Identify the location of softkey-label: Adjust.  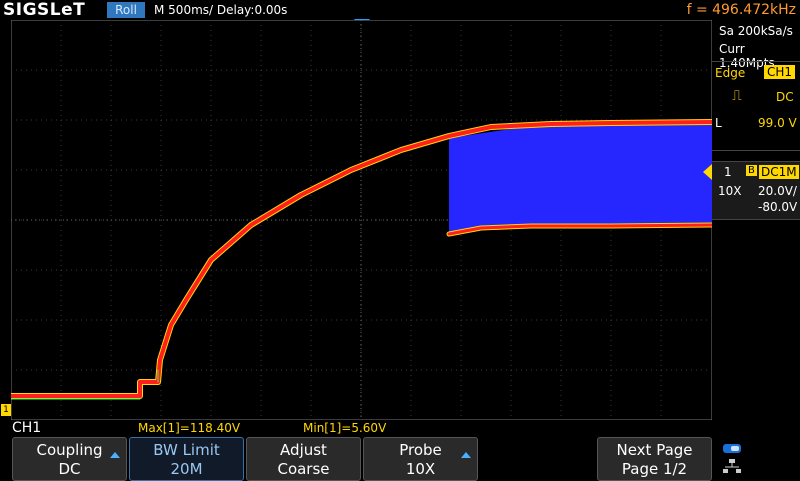
(303, 450).